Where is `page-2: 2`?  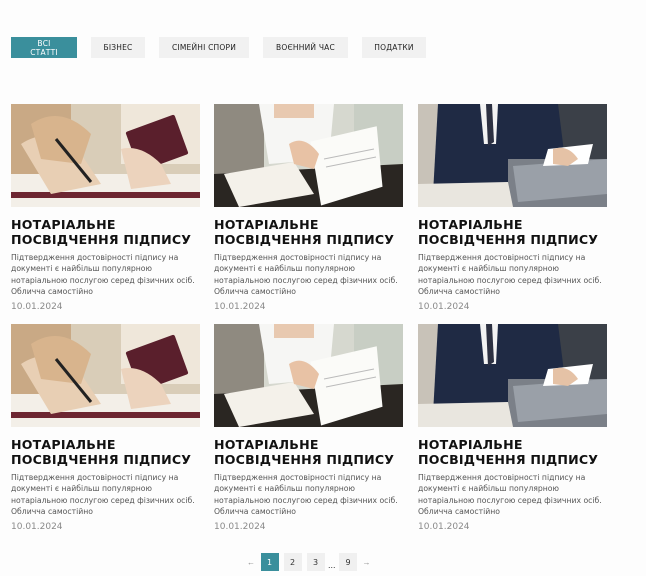 page-2: 2 is located at coordinates (292, 562).